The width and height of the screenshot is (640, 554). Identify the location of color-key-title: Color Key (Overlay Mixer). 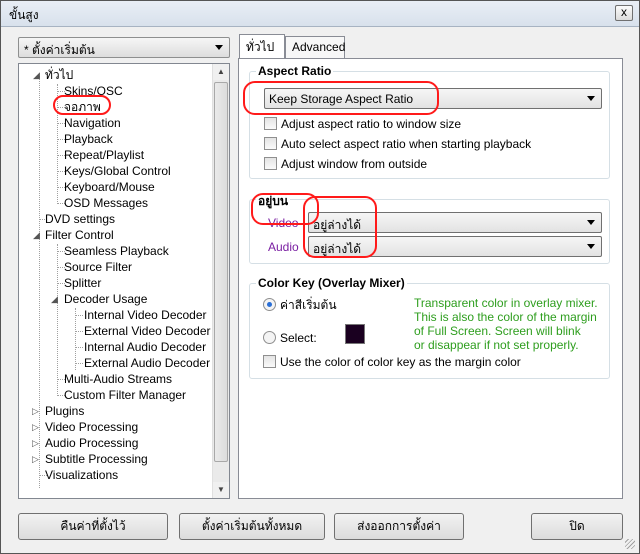
(331, 283).